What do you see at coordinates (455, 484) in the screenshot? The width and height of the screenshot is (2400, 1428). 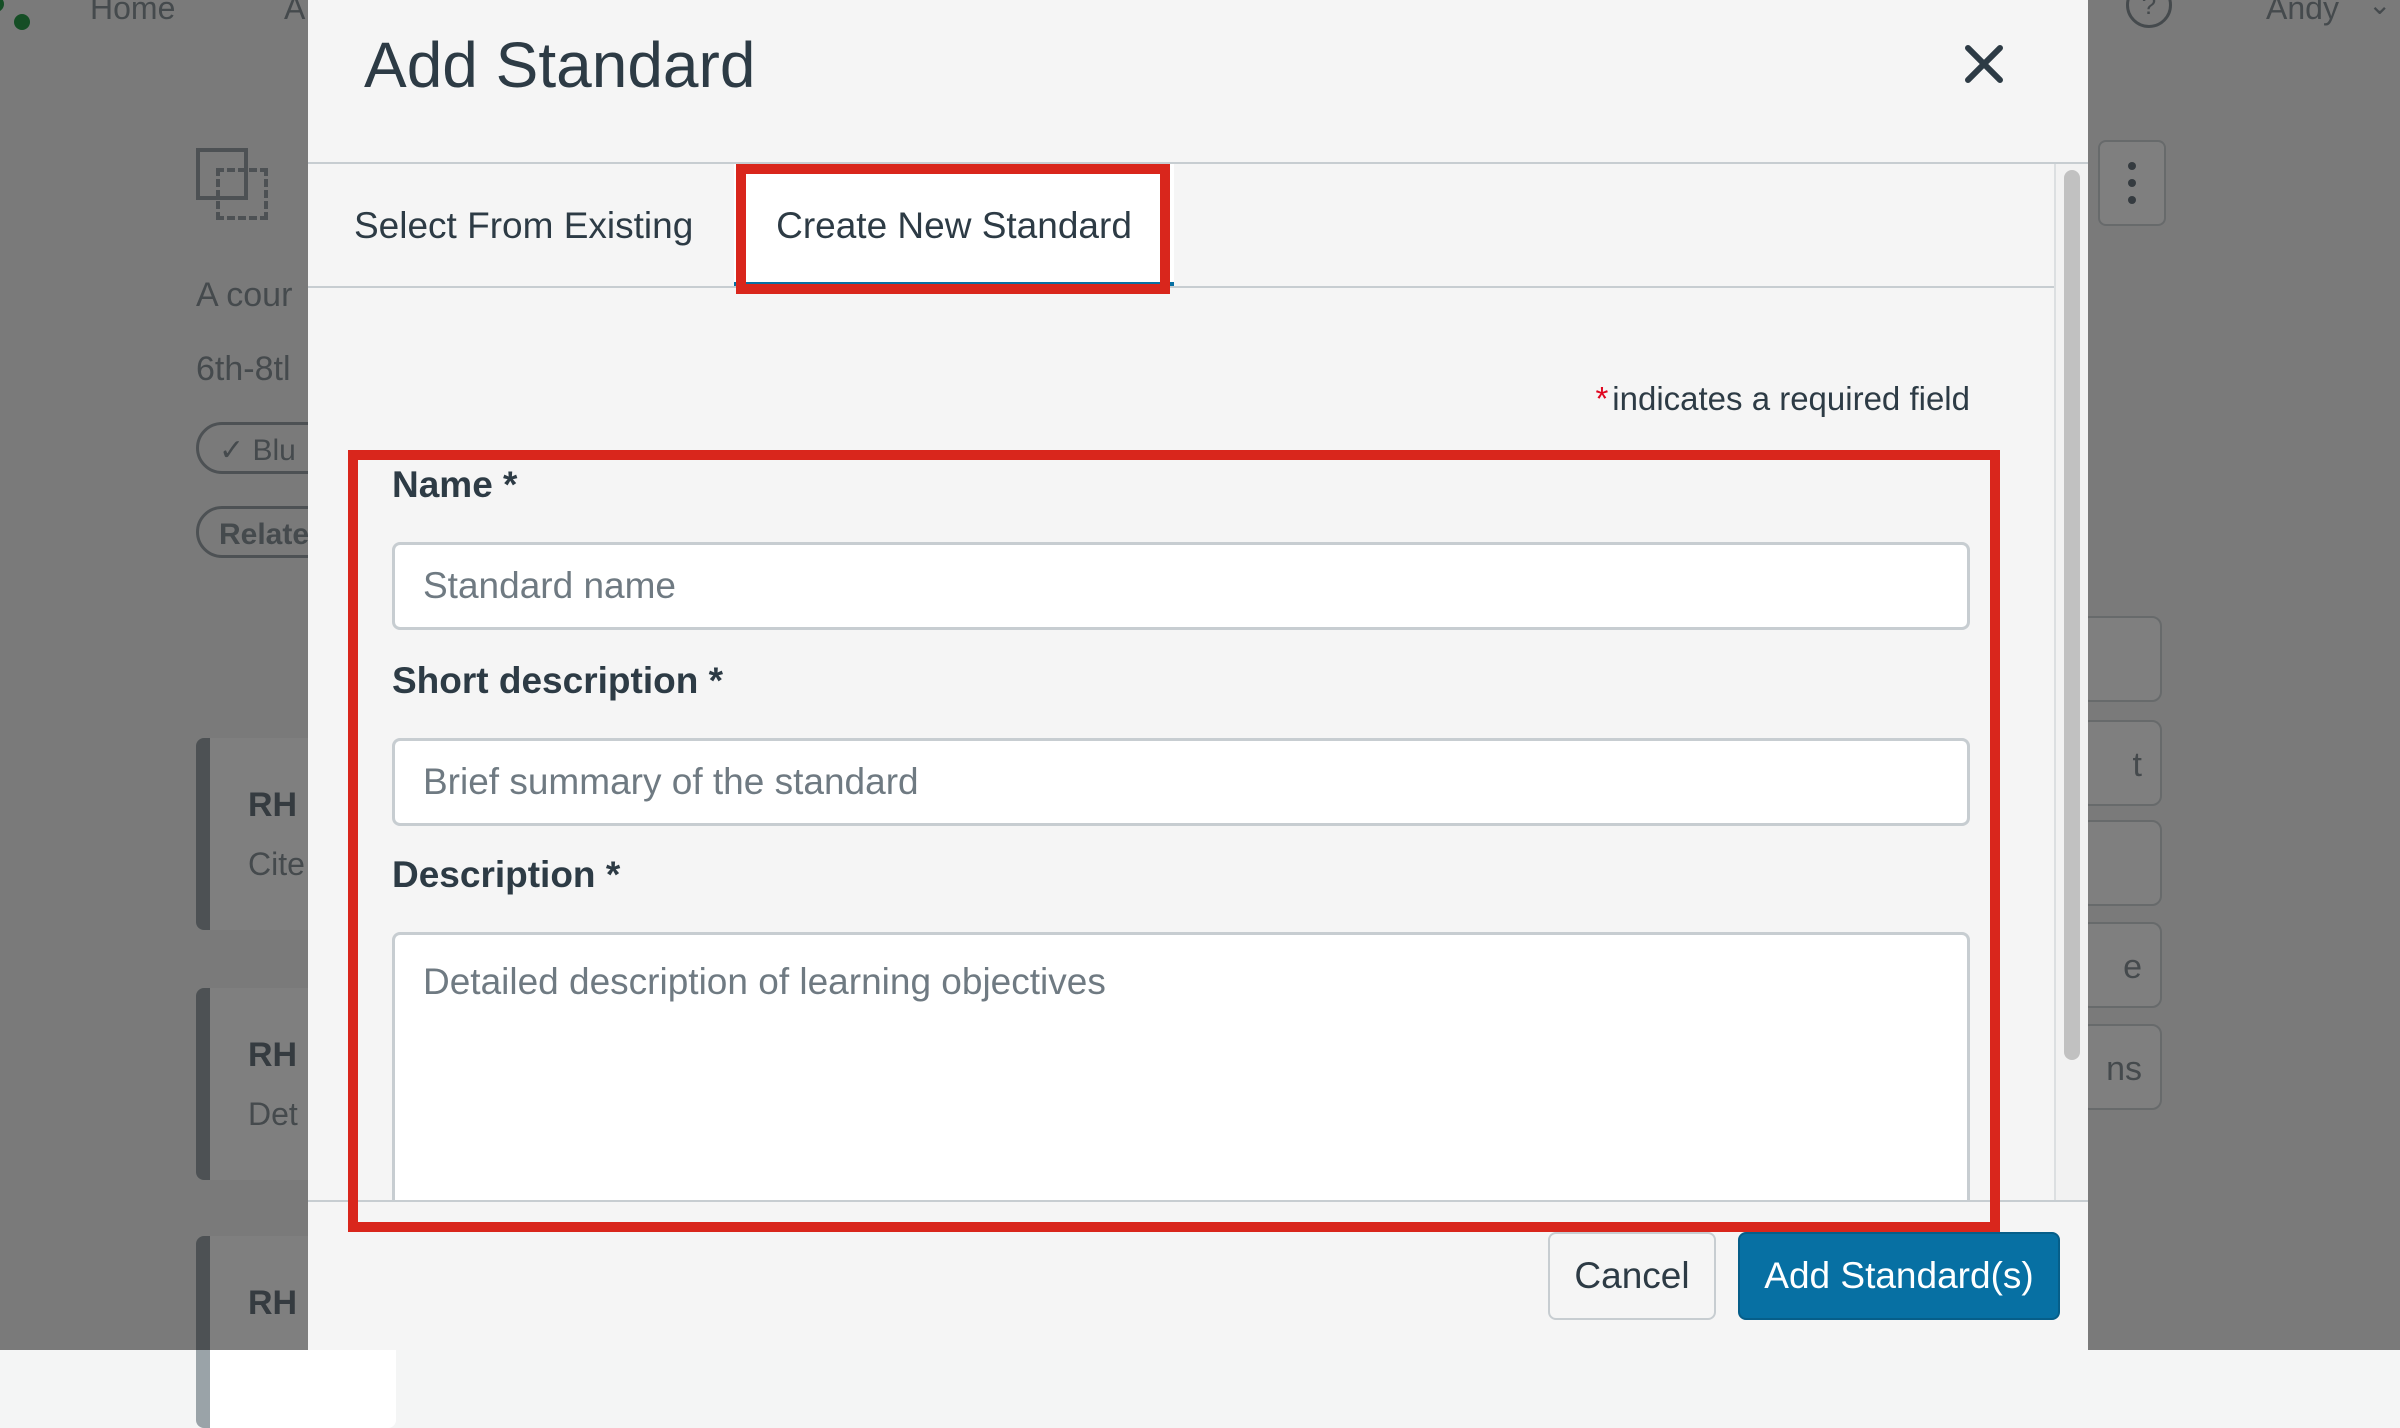 I see `name-label: Name *` at bounding box center [455, 484].